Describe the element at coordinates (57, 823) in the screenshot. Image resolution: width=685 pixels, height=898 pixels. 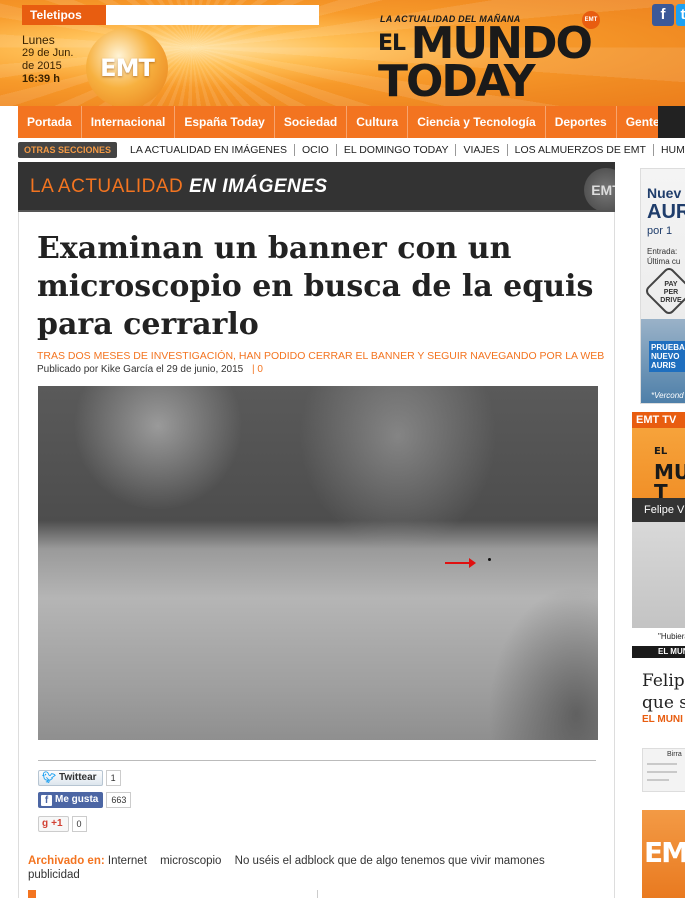
I see `gplus-label: +1` at that location.